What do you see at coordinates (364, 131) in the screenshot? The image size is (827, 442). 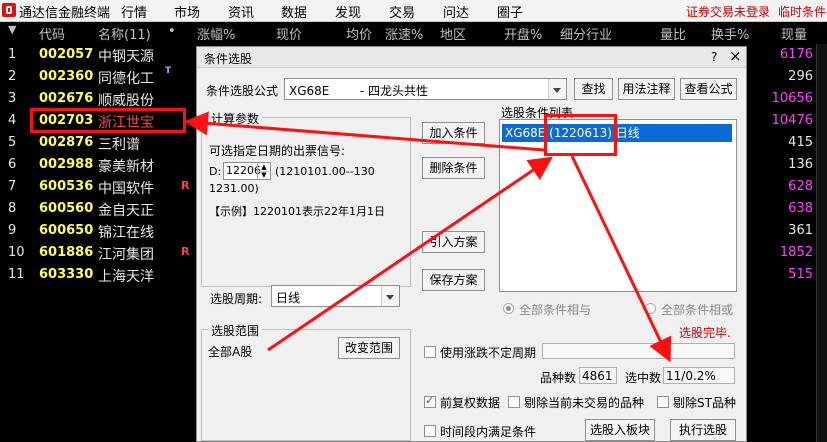 I see `arrow-to-stock` at bounding box center [364, 131].